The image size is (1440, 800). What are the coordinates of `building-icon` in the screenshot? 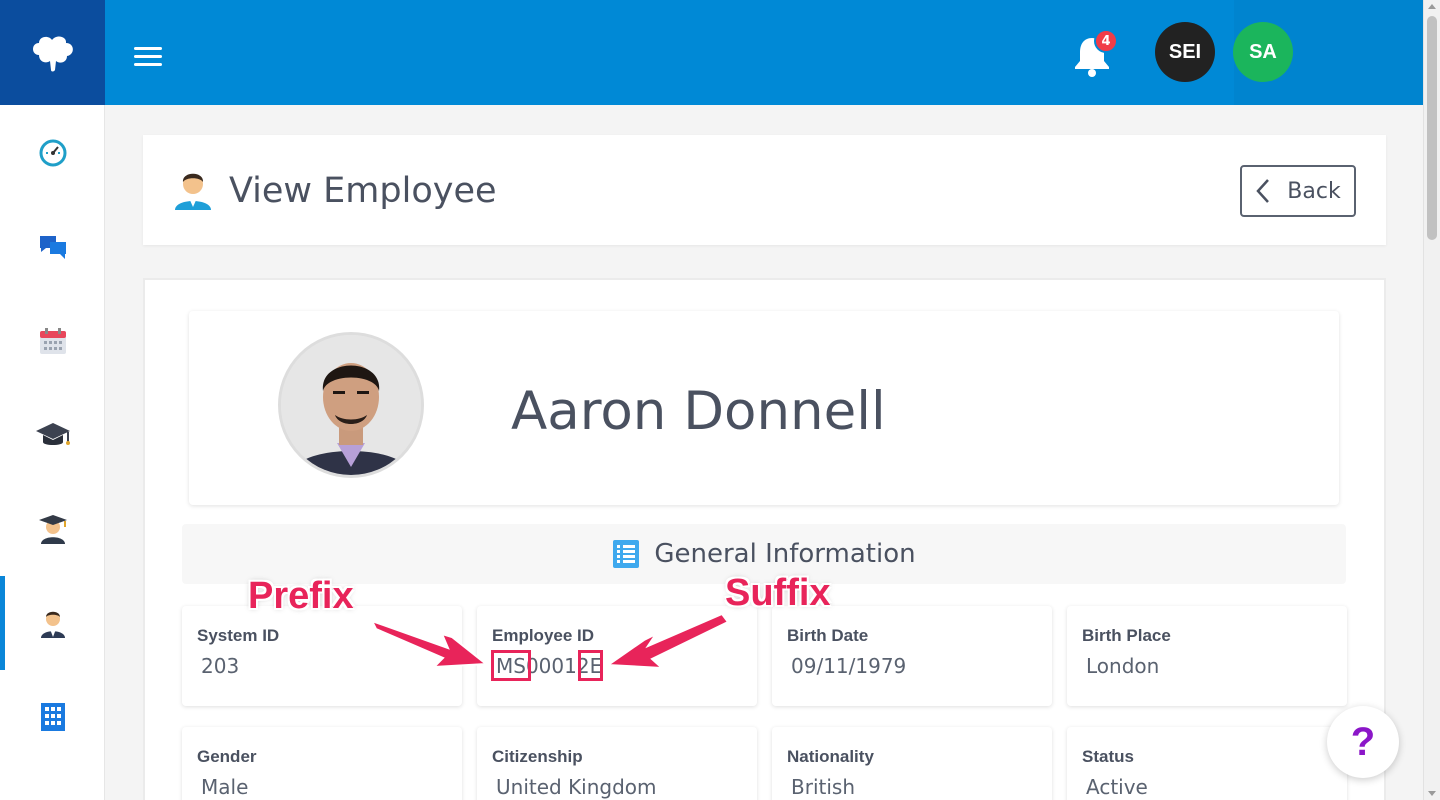 It's located at (52, 717).